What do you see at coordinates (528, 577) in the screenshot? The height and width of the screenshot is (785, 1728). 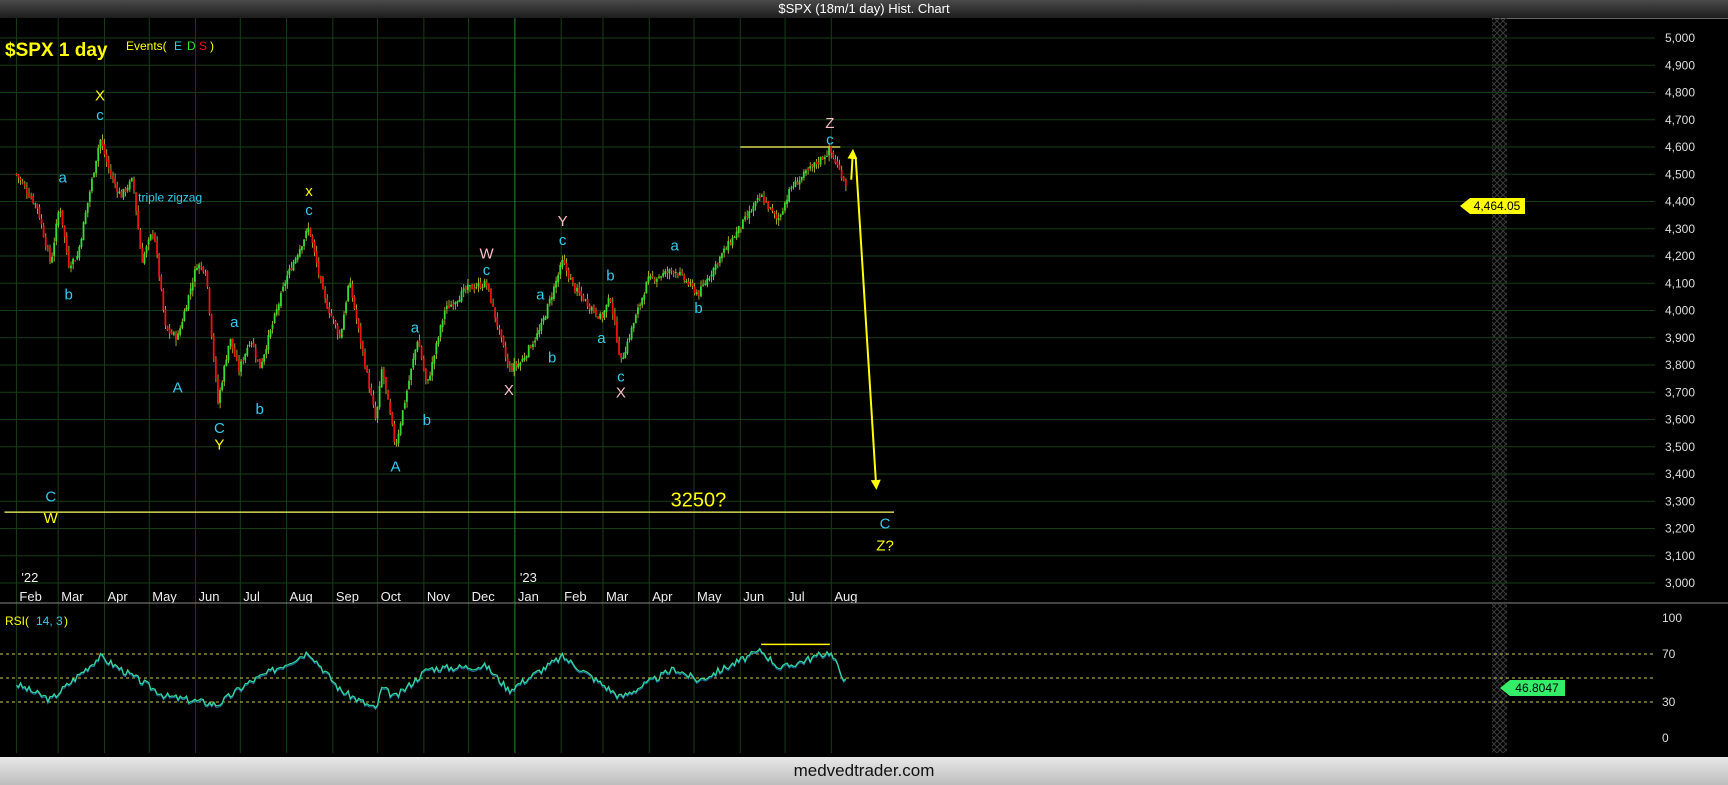 I see `year-tick: '23` at bounding box center [528, 577].